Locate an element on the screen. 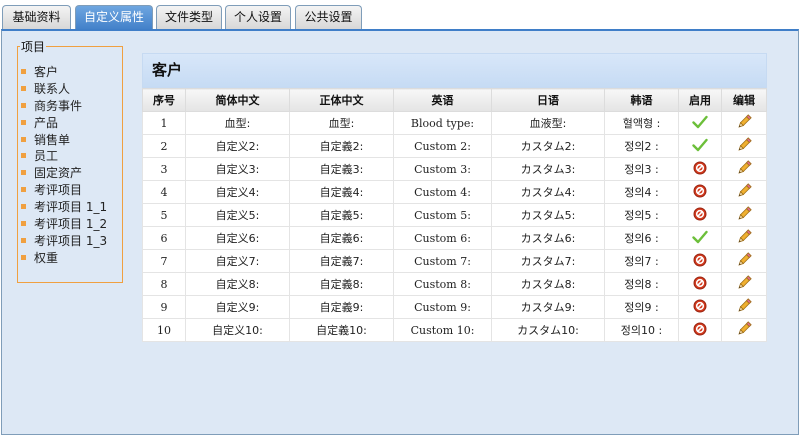 The image size is (800, 436). nav-item: 考评项目 1_3 is located at coordinates (70, 240).